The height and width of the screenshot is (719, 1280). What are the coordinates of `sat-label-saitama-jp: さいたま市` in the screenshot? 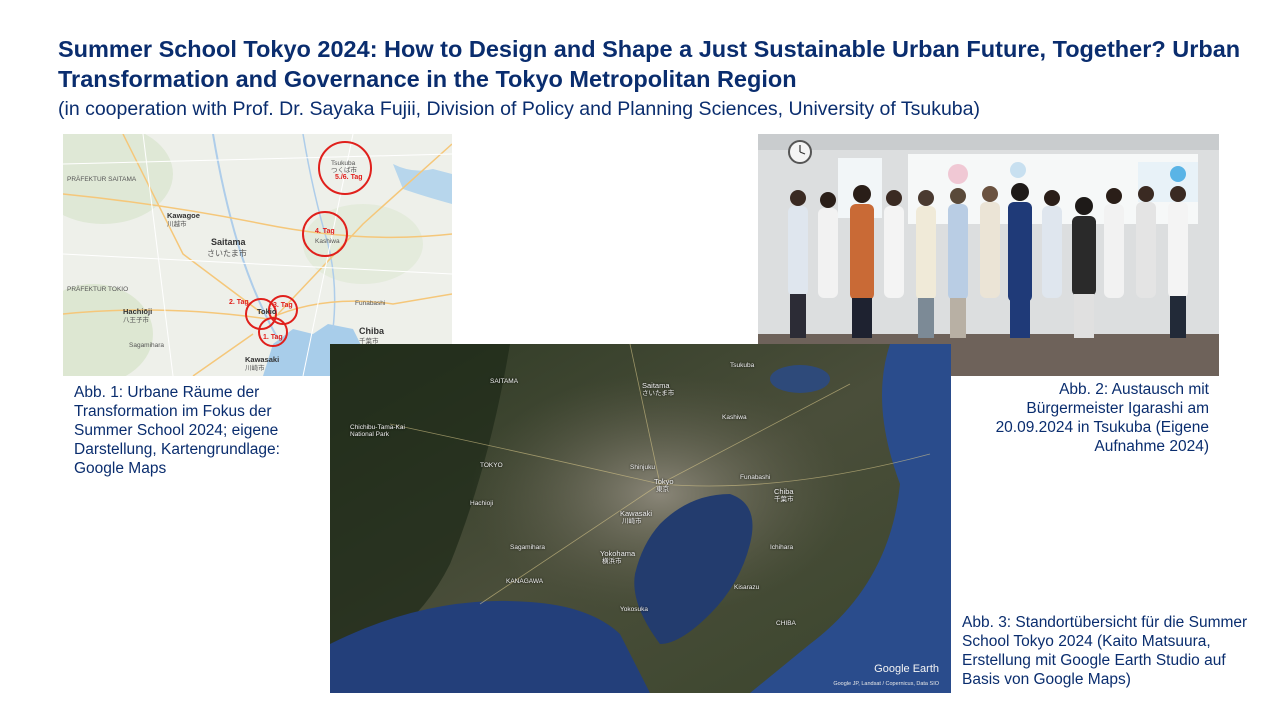 It's located at (658, 393).